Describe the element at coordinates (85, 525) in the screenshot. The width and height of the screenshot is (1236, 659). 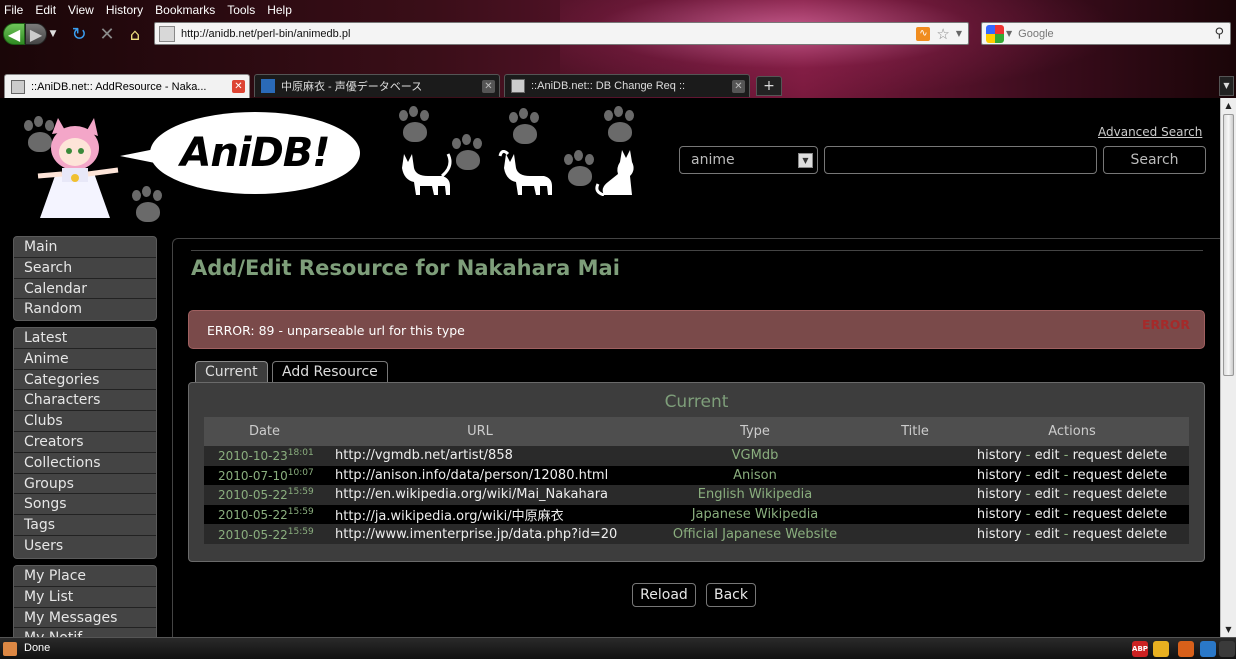
I see `sidebar-item-tags: Tags` at that location.